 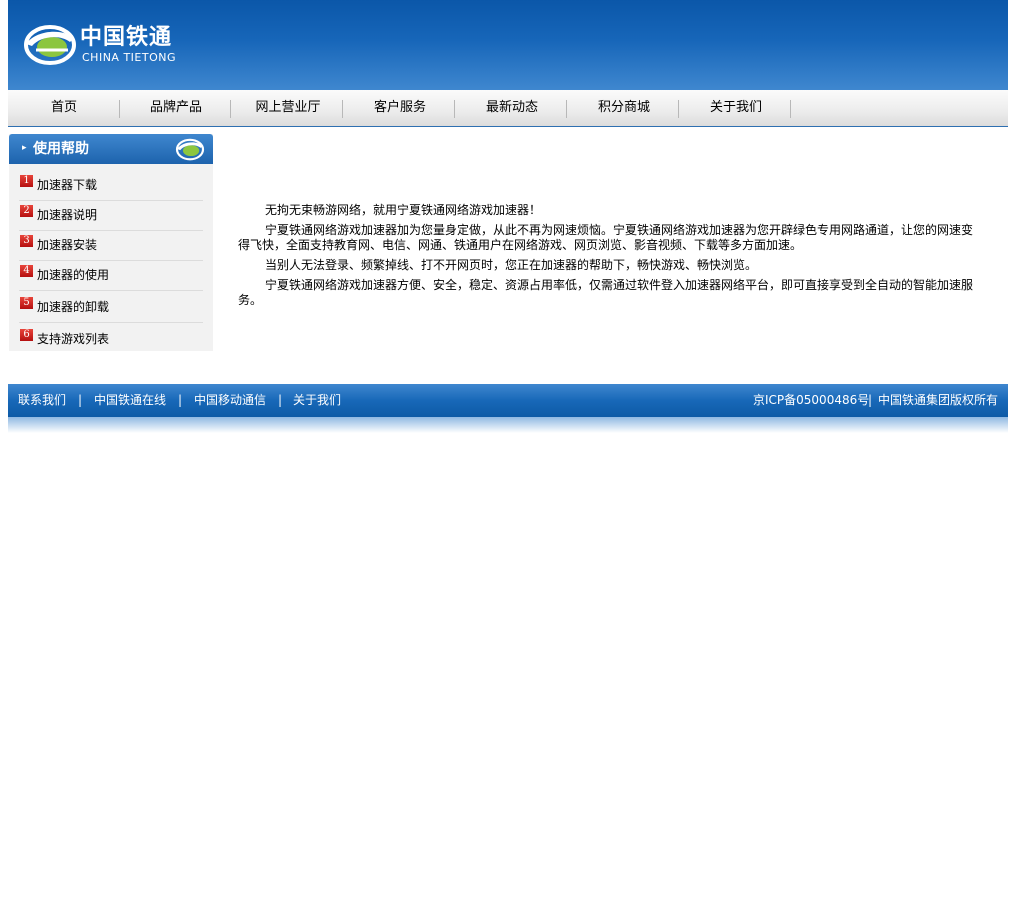 What do you see at coordinates (230, 400) in the screenshot?
I see `footer-link-china-mobile: 中国移动通信` at bounding box center [230, 400].